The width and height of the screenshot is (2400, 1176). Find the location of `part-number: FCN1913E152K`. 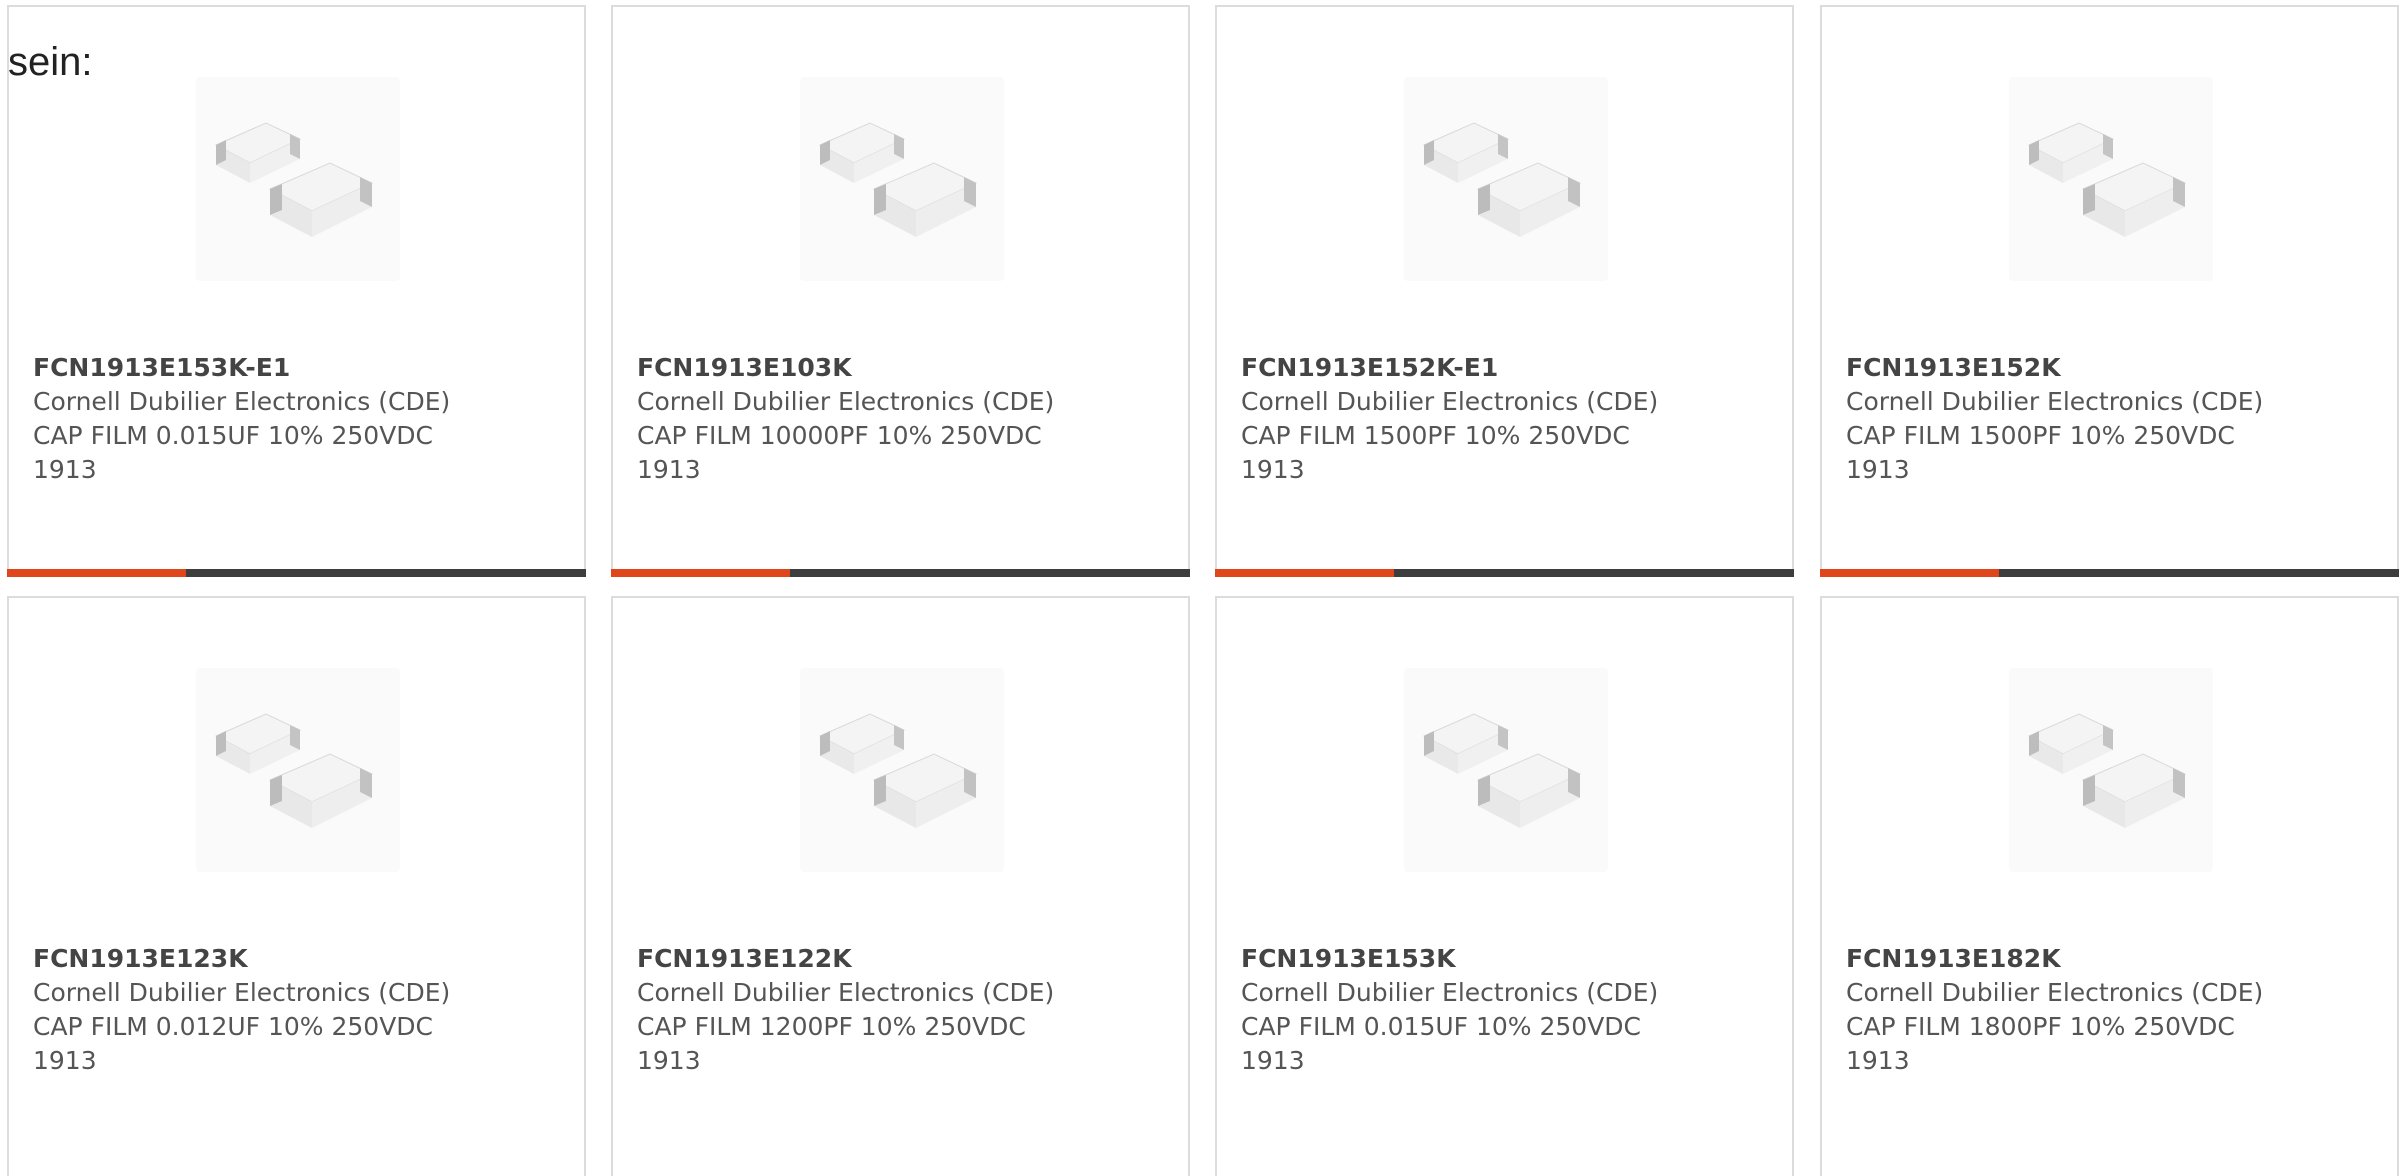

part-number: FCN1913E152K is located at coordinates (2054, 368).